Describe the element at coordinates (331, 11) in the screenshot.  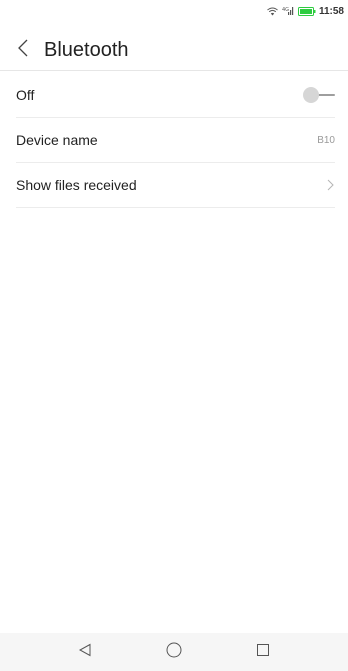
I see `status-time: 11:58` at that location.